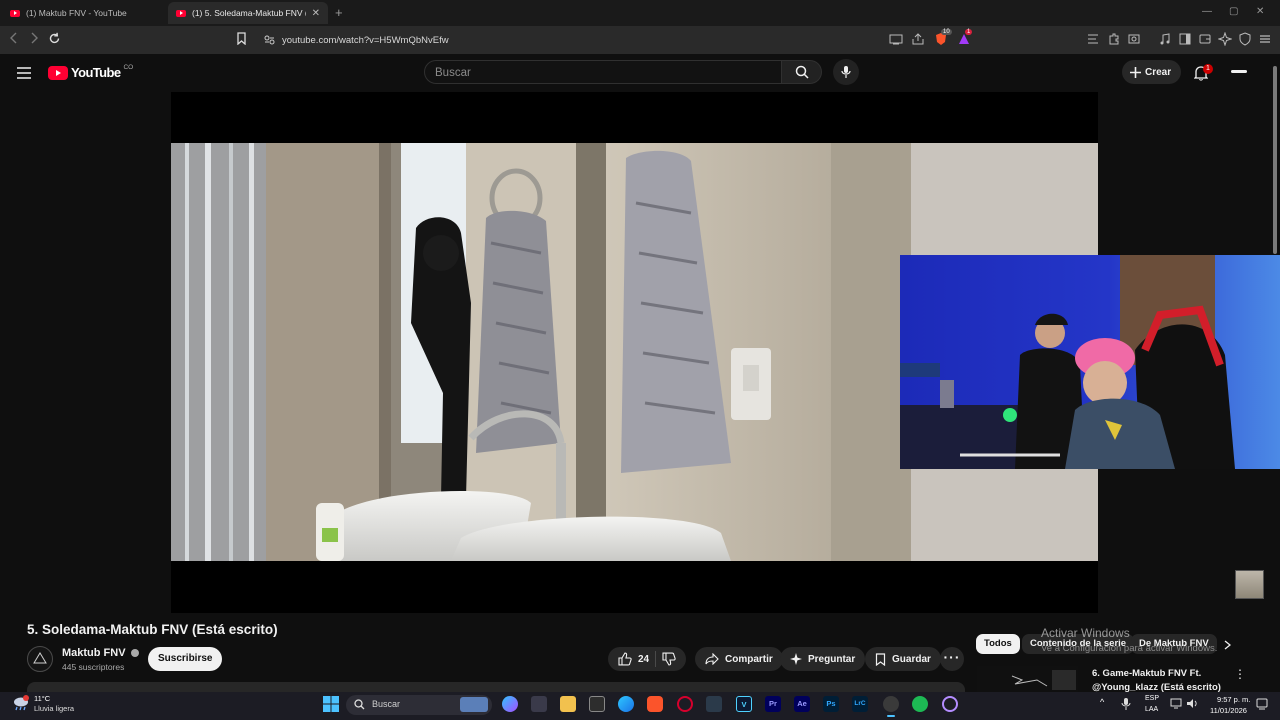 The height and width of the screenshot is (720, 1280). What do you see at coordinates (823, 659) in the screenshot?
I see `ask-button: Preguntar` at bounding box center [823, 659].